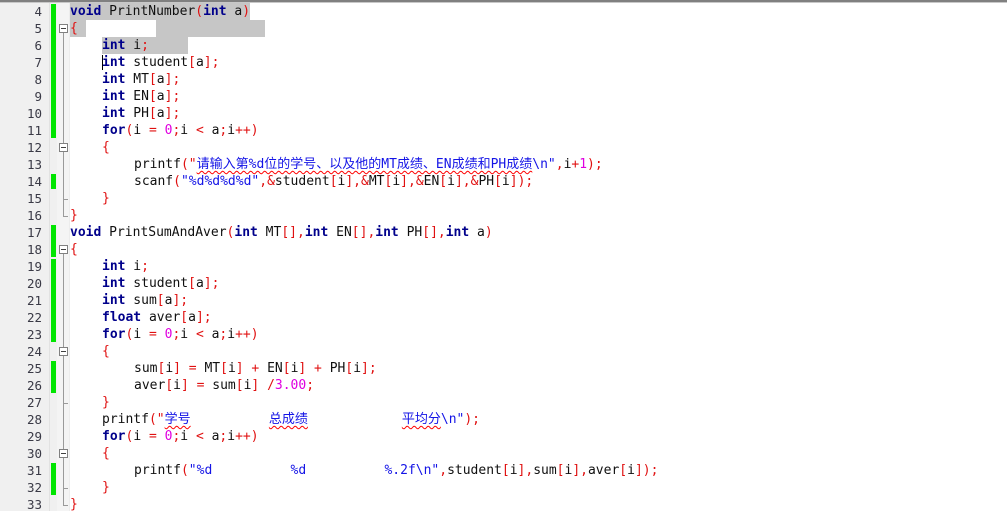 The width and height of the screenshot is (1007, 511). What do you see at coordinates (220, 181) in the screenshot?
I see `code-token: "%d%d%d%d"` at bounding box center [220, 181].